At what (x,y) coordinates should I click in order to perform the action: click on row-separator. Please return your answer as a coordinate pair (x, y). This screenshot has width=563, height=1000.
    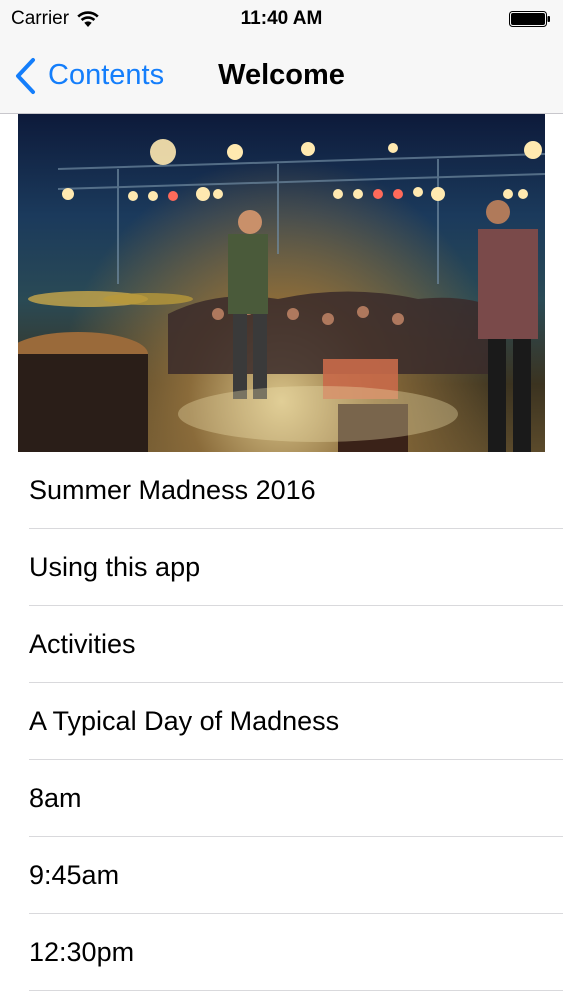
    Looking at the image, I should click on (296, 990).